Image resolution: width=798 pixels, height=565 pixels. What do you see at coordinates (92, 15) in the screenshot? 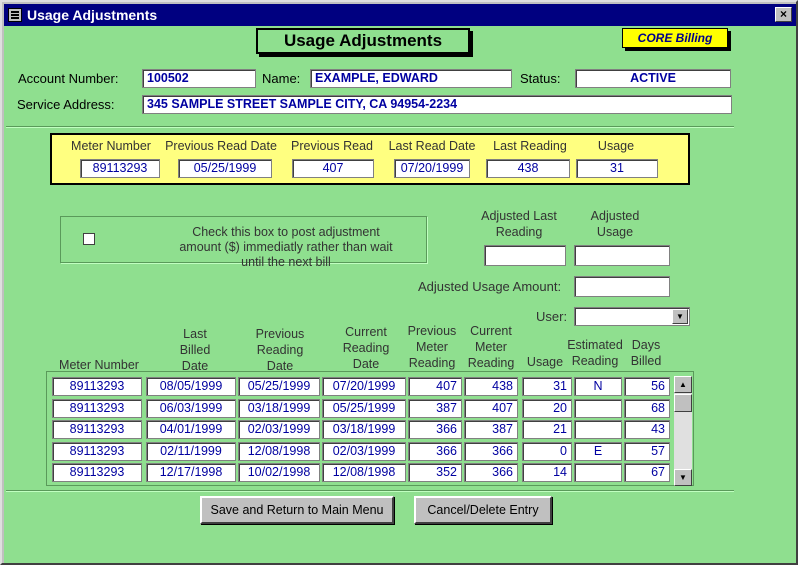
I see `window-title: Usage Adjustments` at bounding box center [92, 15].